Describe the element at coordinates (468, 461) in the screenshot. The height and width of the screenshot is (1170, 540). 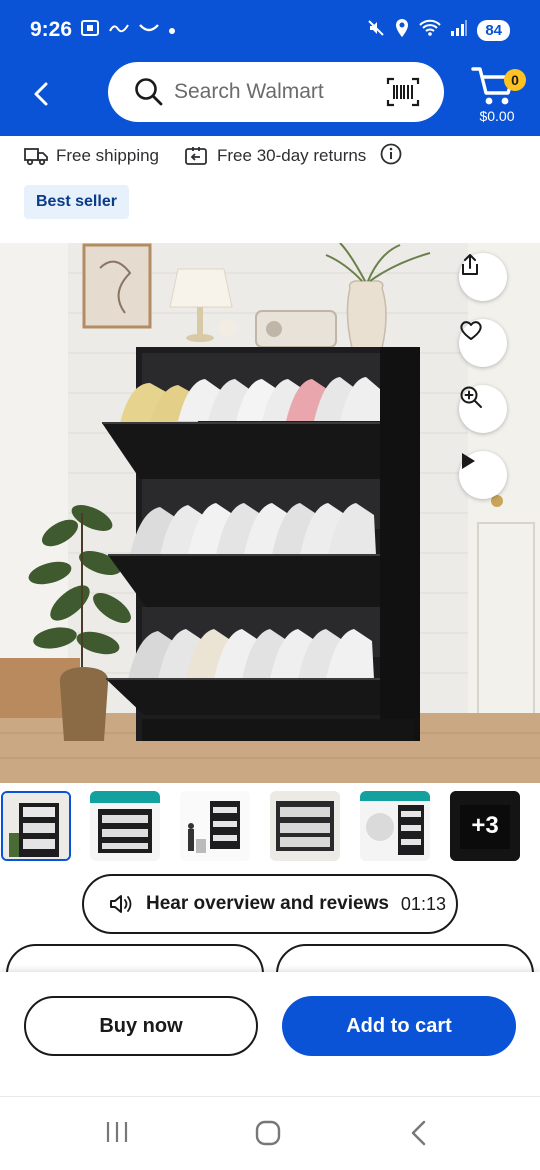
I see `play-icon` at that location.